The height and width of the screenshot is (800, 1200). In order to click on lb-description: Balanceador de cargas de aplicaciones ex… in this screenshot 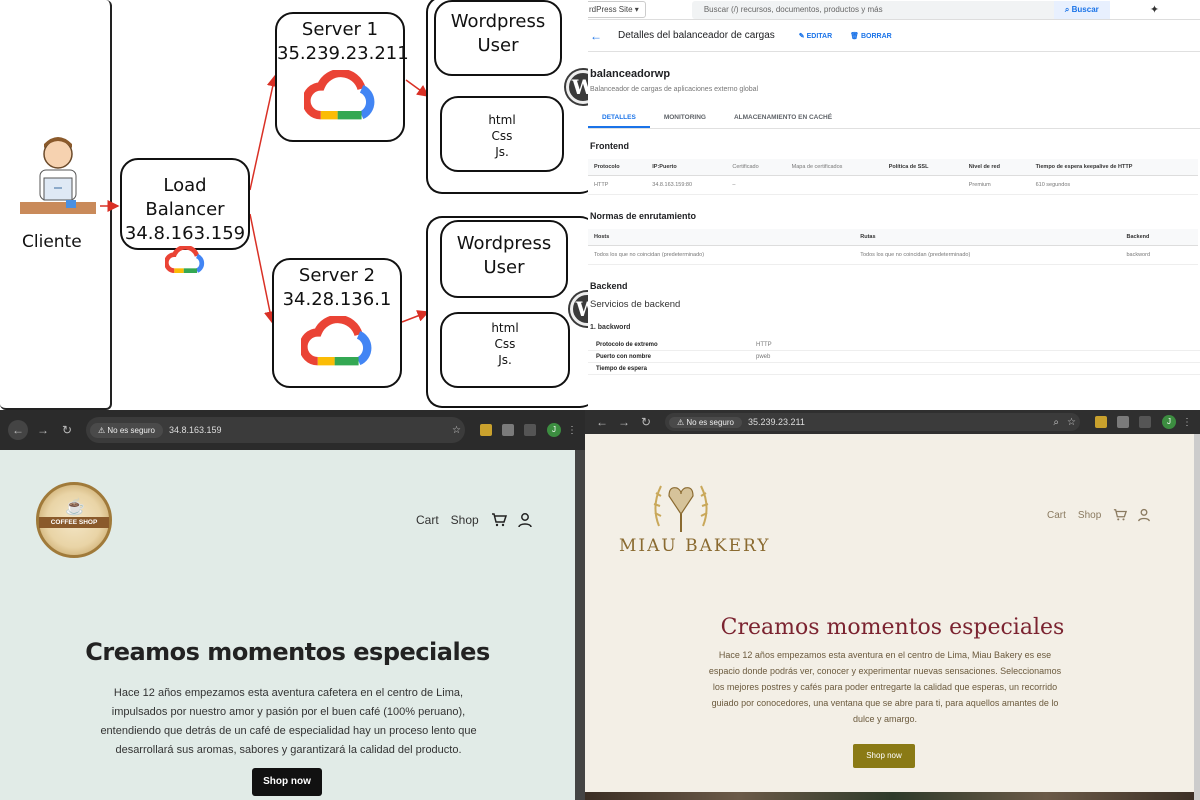, I will do `click(674, 89)`.